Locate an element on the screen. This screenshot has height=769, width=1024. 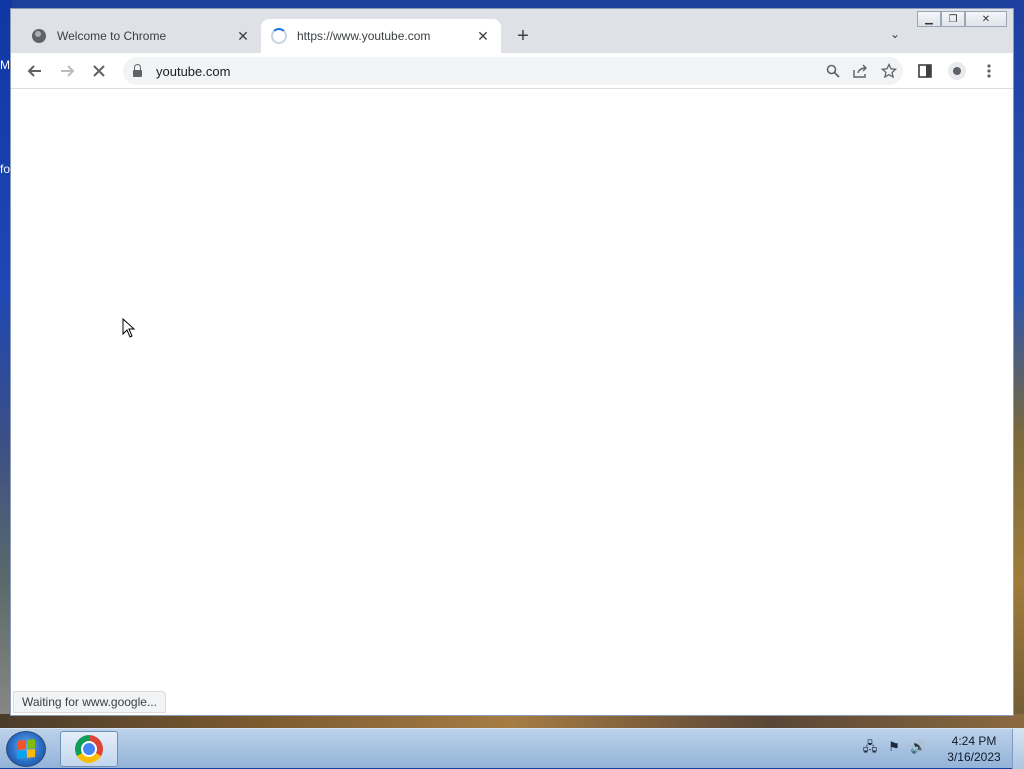
system-tray: 🖧 ⚑ 🔊 is located at coordinates (894, 747).